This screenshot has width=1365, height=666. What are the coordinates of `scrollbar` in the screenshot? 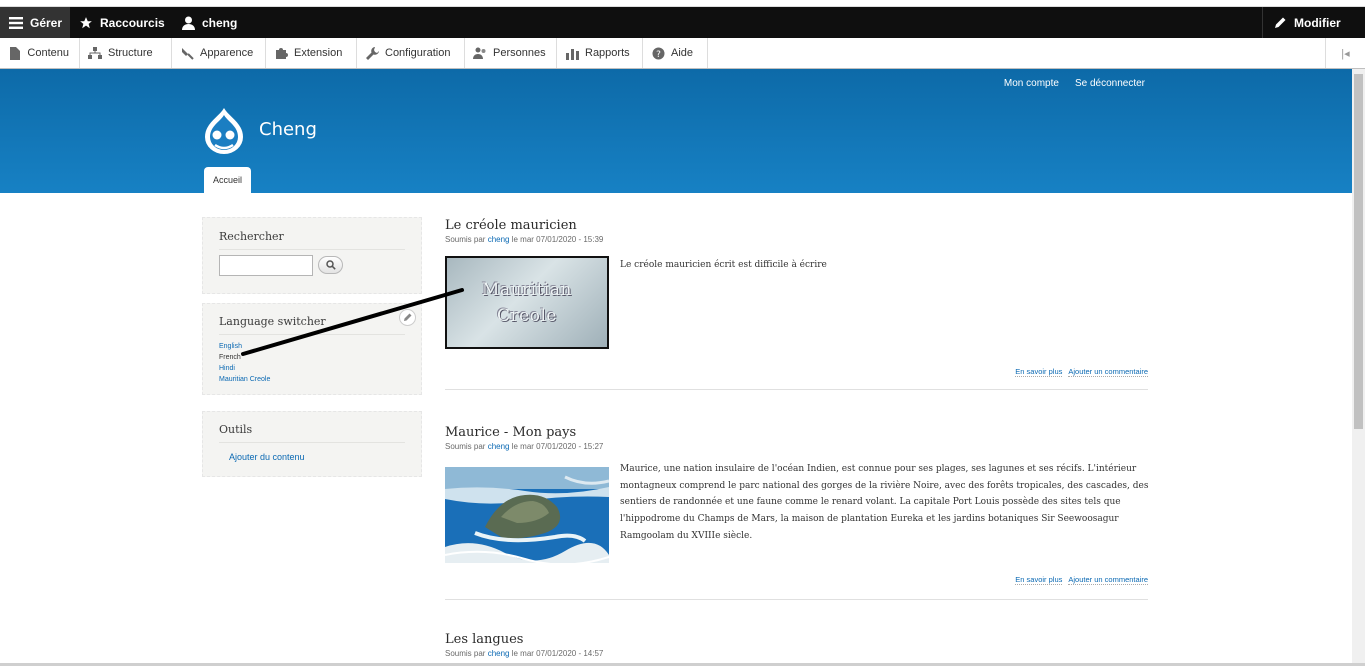 It's located at (1358, 367).